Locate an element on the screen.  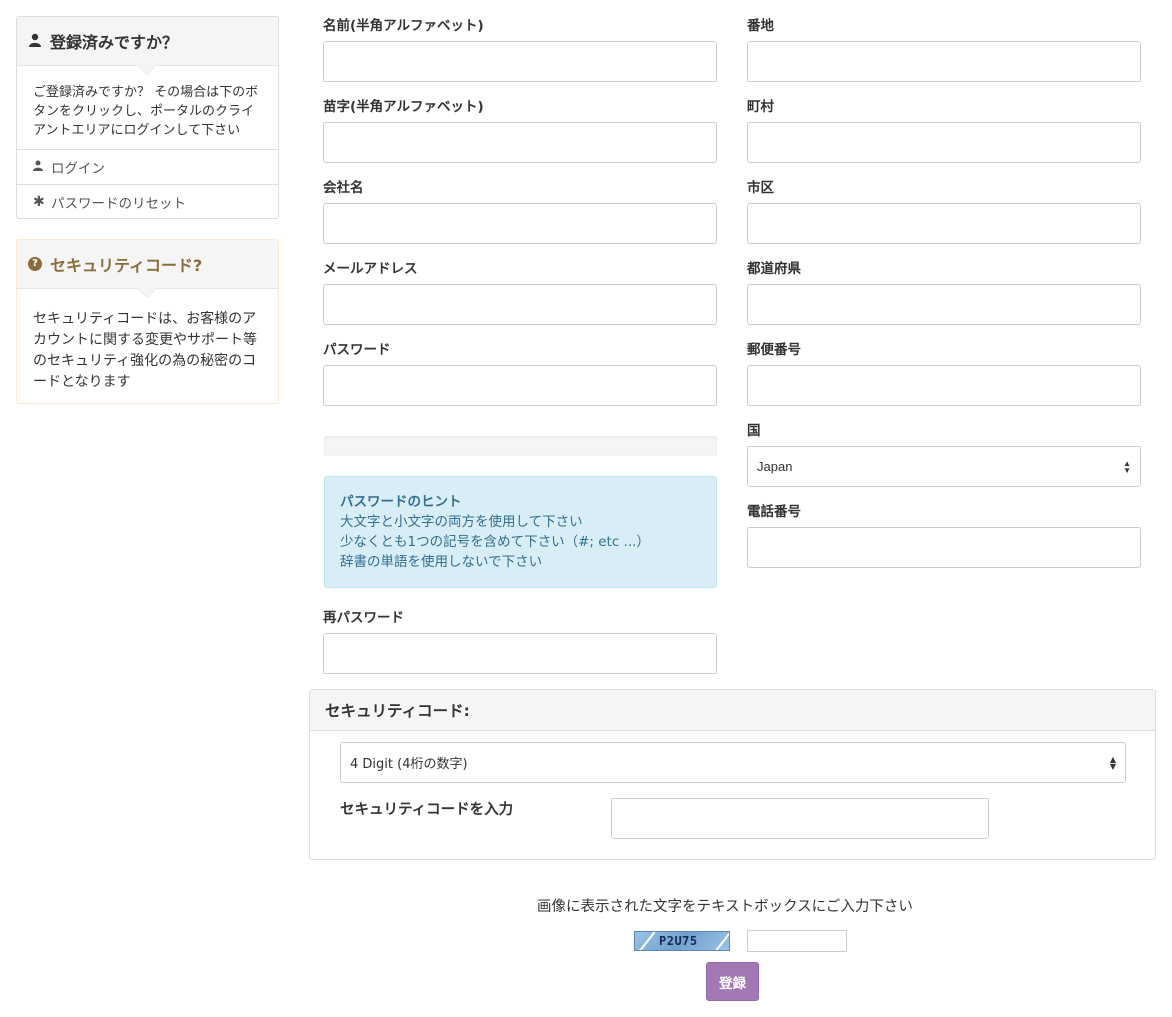
email-input is located at coordinates (520, 304).